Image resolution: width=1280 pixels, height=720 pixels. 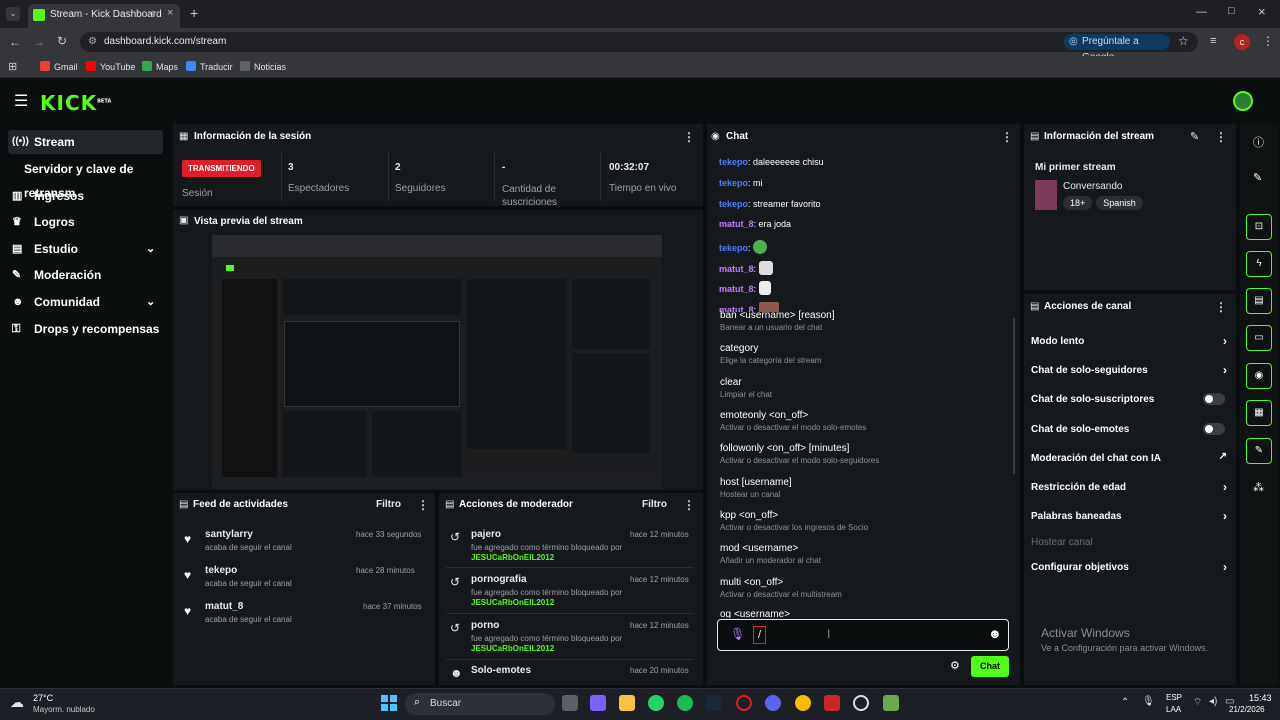 I want to click on sidebar-item-estudio: ▤ Estudio ⌄, so click(x=85, y=249).